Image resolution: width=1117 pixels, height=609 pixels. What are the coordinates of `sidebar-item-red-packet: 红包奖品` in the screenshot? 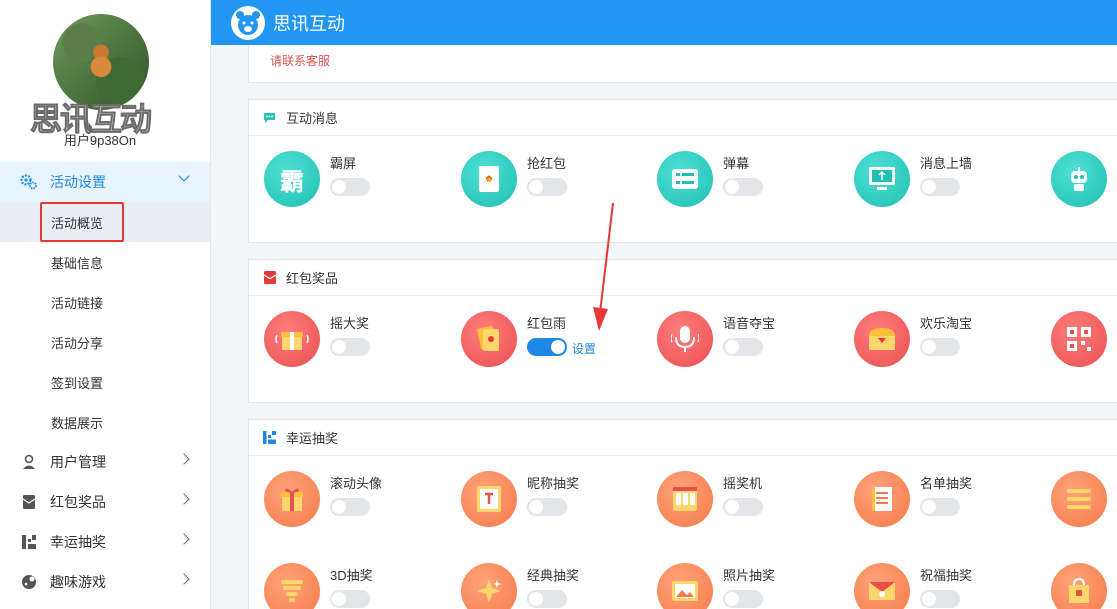 It's located at (105, 502).